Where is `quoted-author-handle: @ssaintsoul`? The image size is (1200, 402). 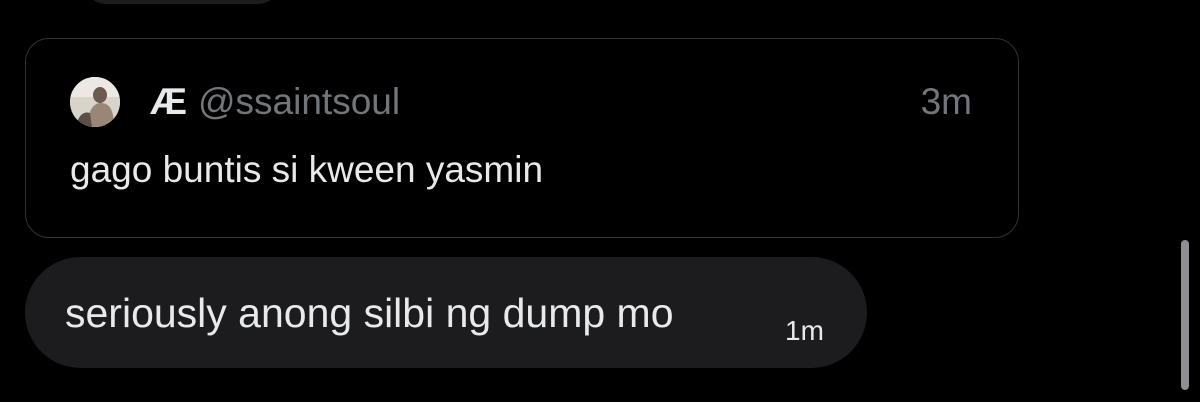 quoted-author-handle: @ssaintsoul is located at coordinates (299, 102).